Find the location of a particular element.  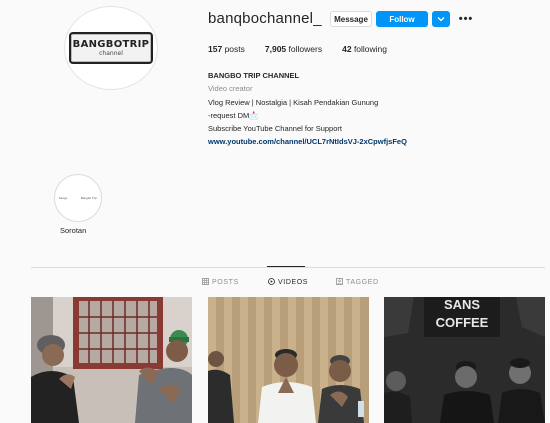

message-button: Message is located at coordinates (351, 19).